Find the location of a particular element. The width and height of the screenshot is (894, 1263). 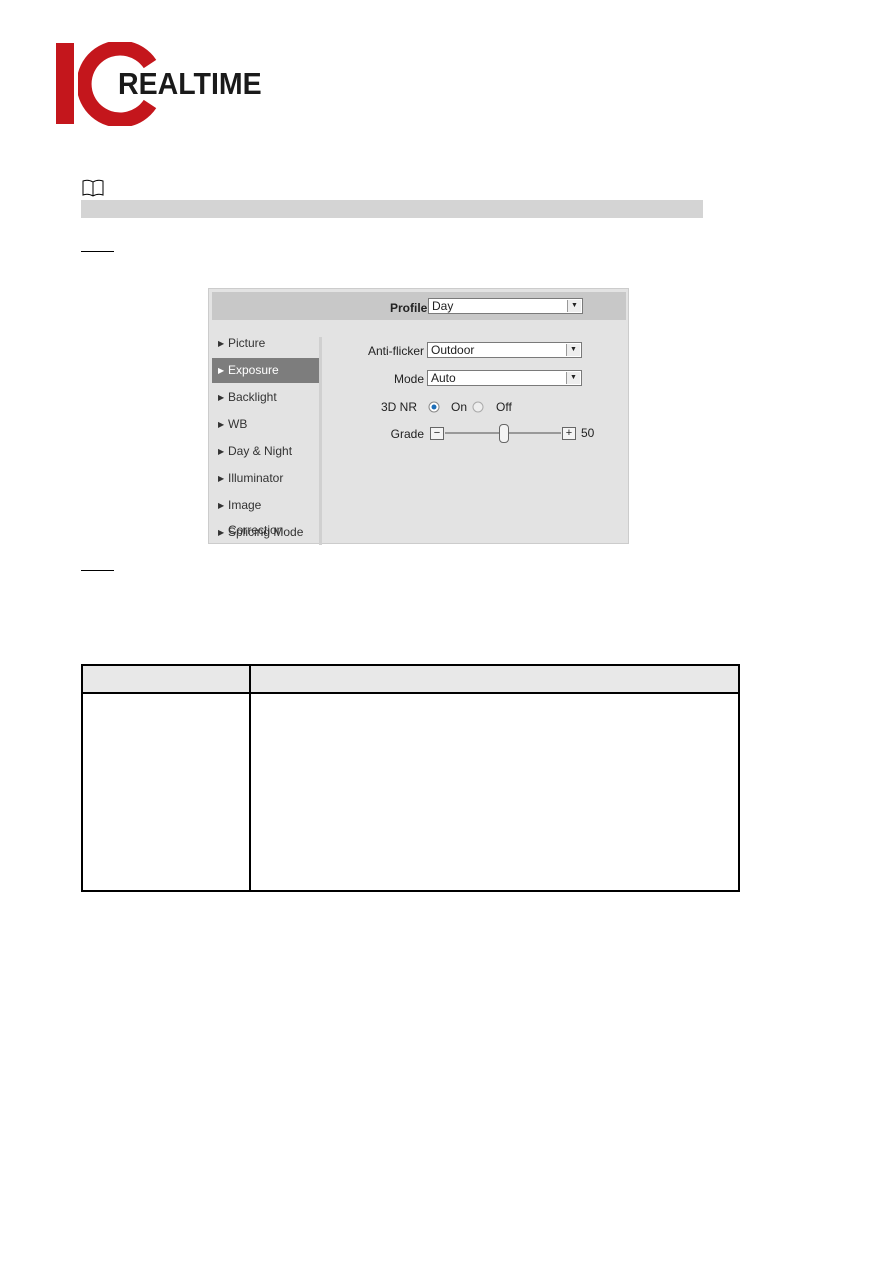

sidebar-item-exposure: ▶ Exposure is located at coordinates (265, 370).